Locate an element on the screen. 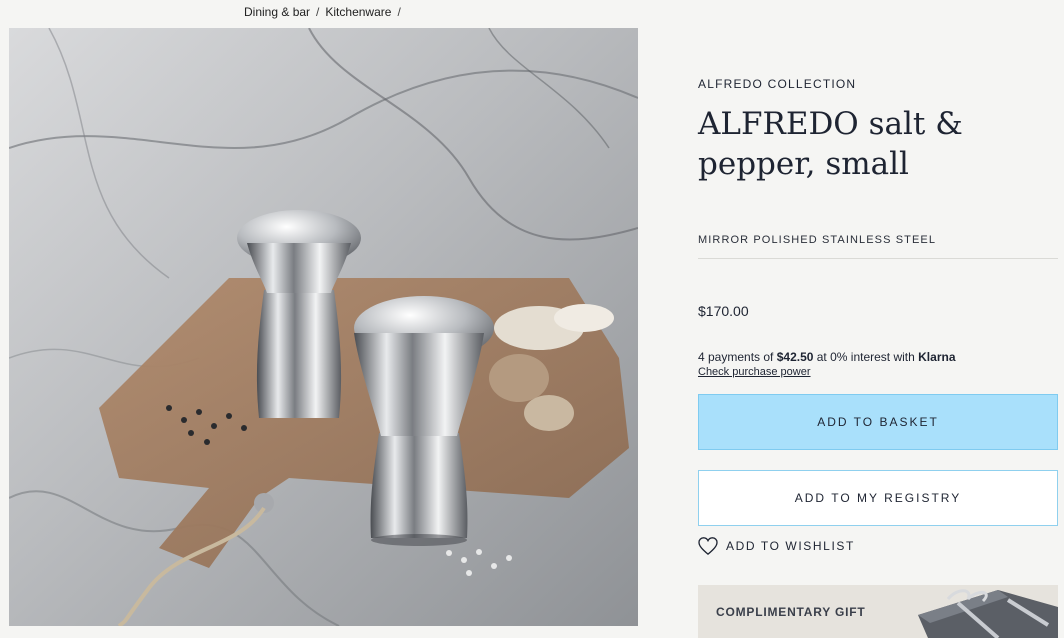  material-label: MIRROR POLISHED STAINLESS STEEL is located at coordinates (817, 240).